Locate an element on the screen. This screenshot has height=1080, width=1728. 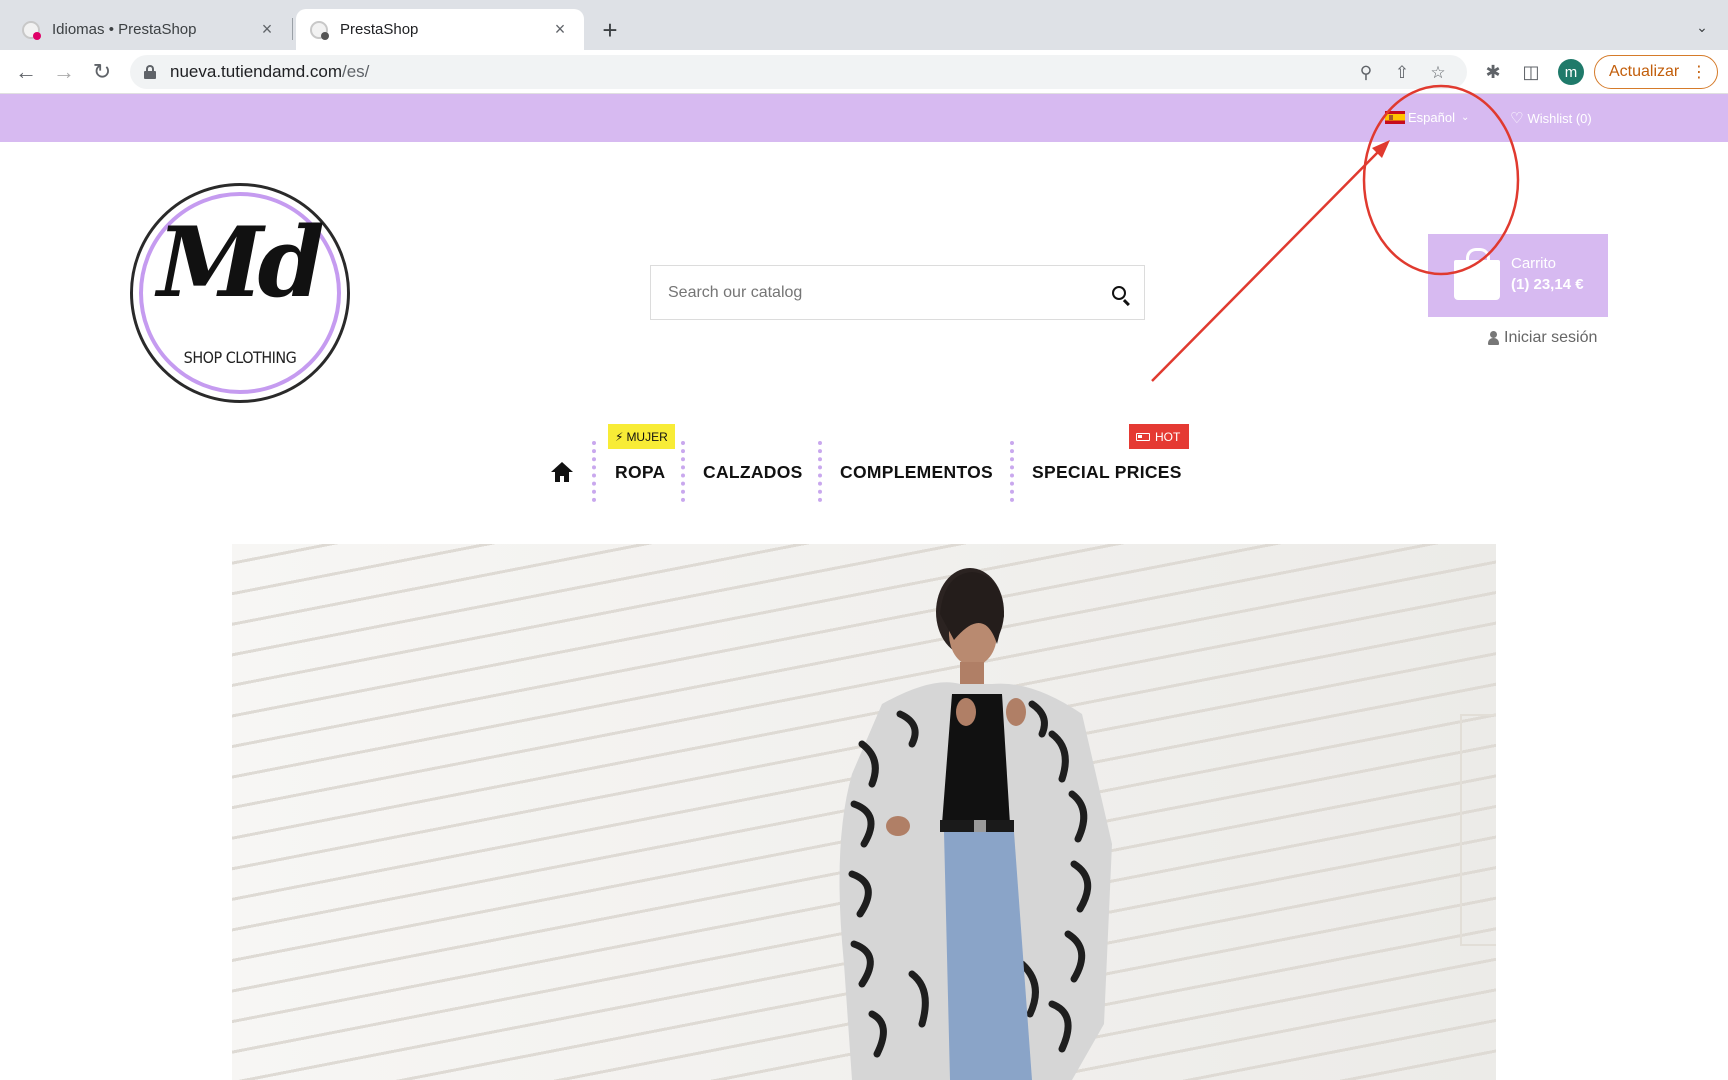
badge-hot-label: HOT is located at coordinates (1168, 436).